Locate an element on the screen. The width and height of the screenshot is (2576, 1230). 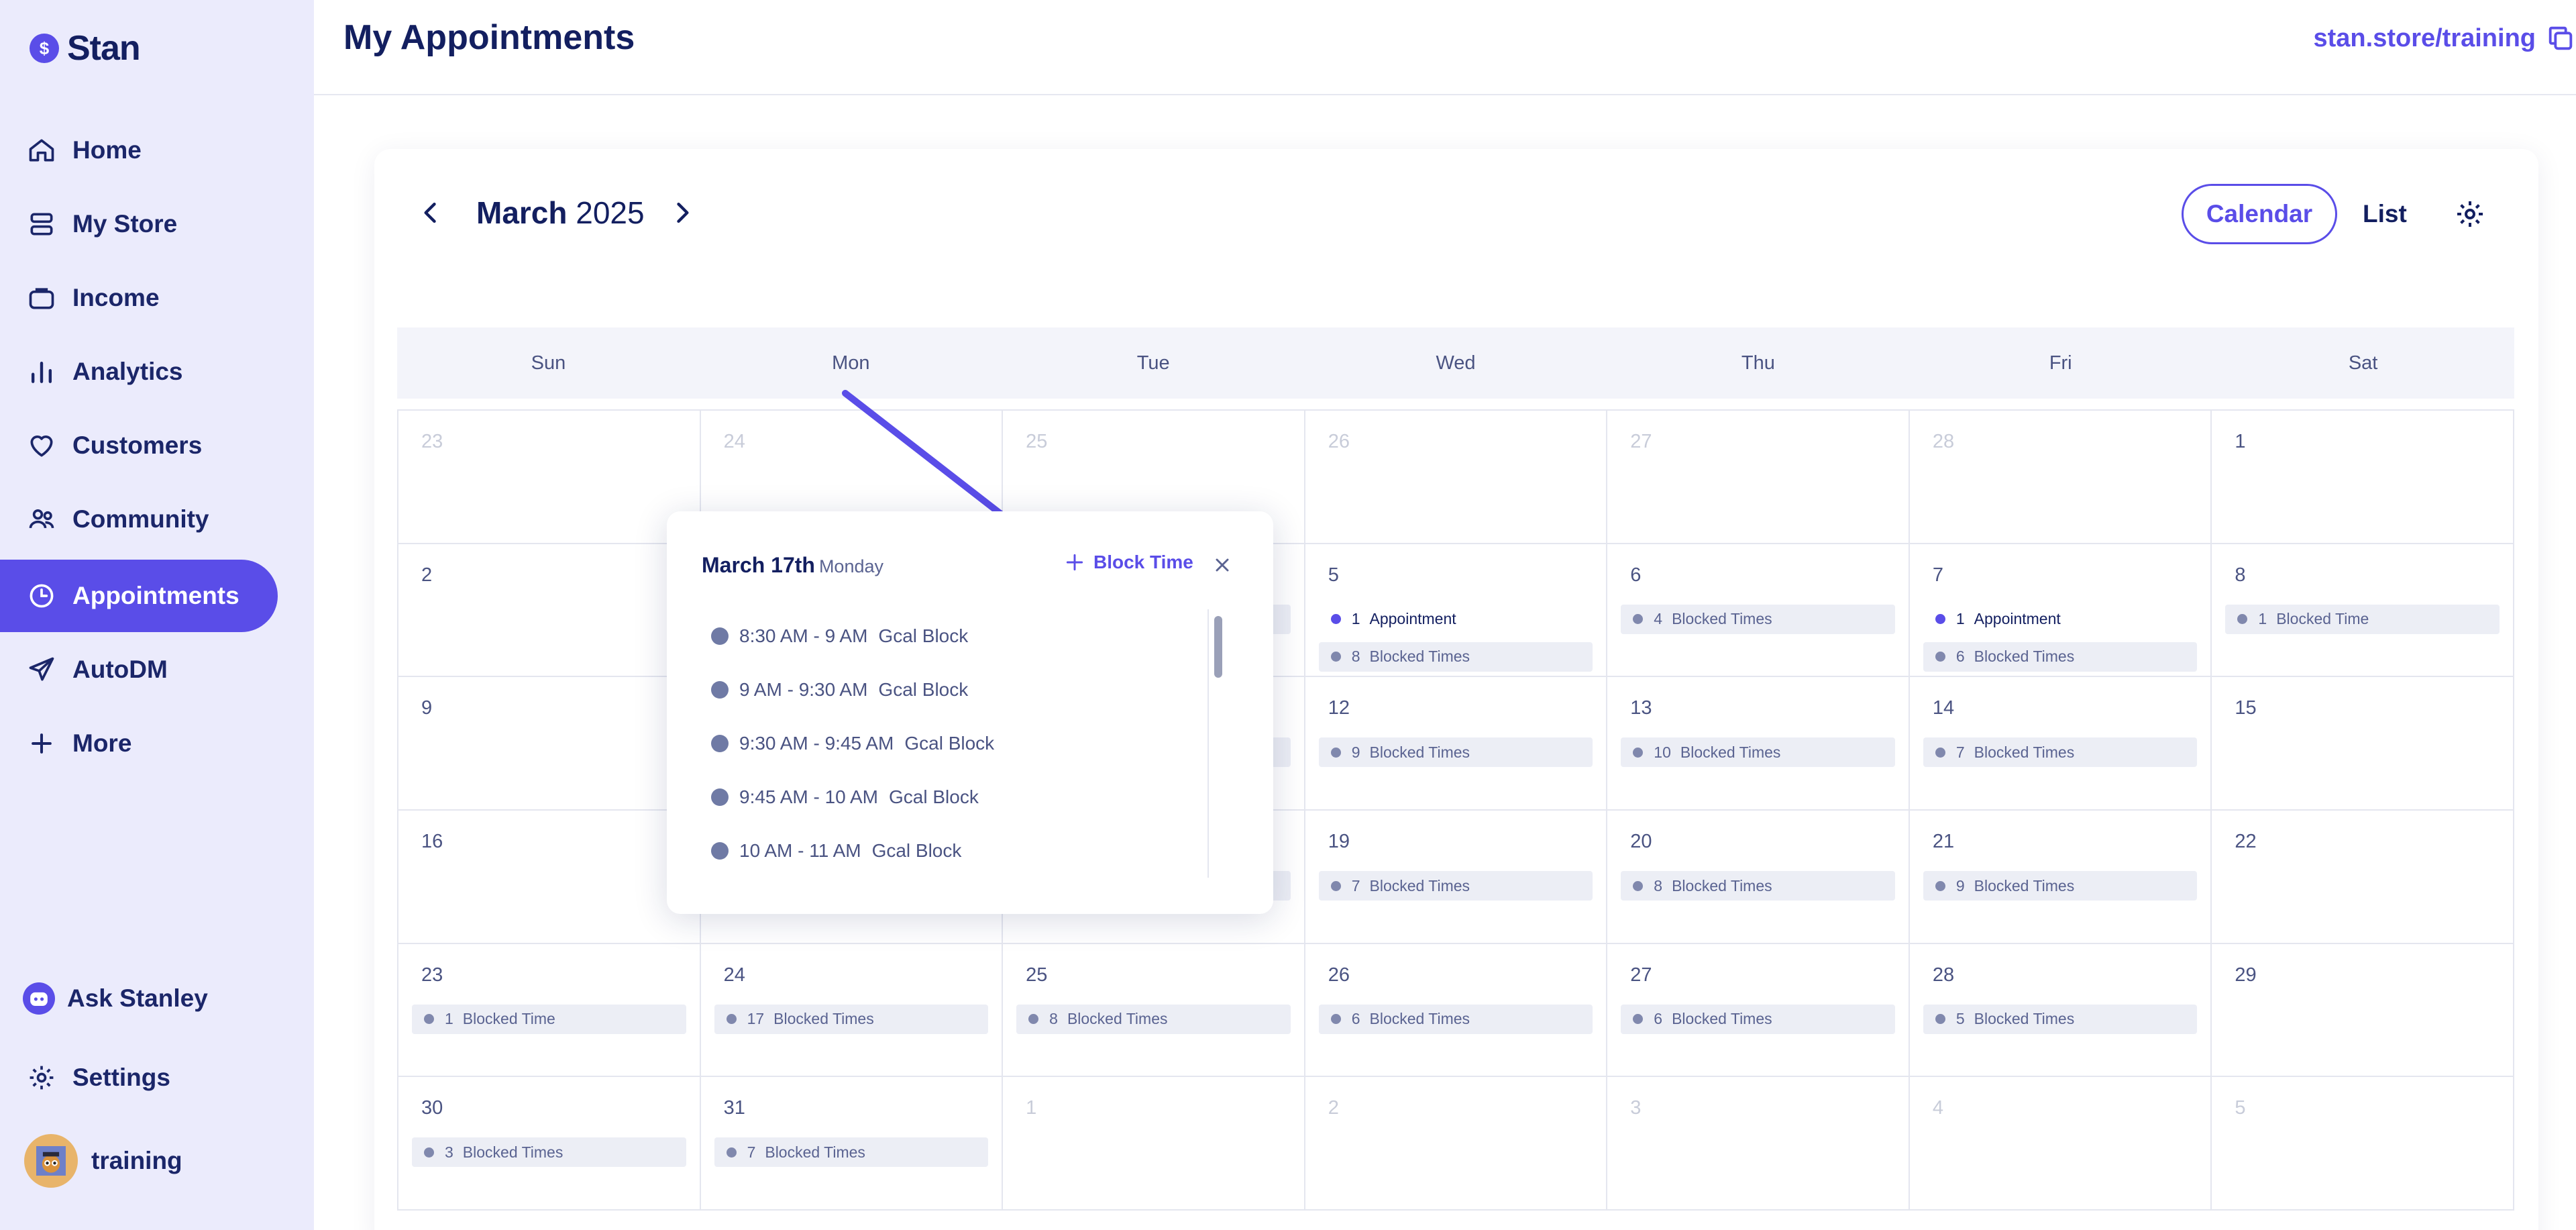
day-cell: 7 1 Appointment 6 Blocked Times is located at coordinates (2060, 611).